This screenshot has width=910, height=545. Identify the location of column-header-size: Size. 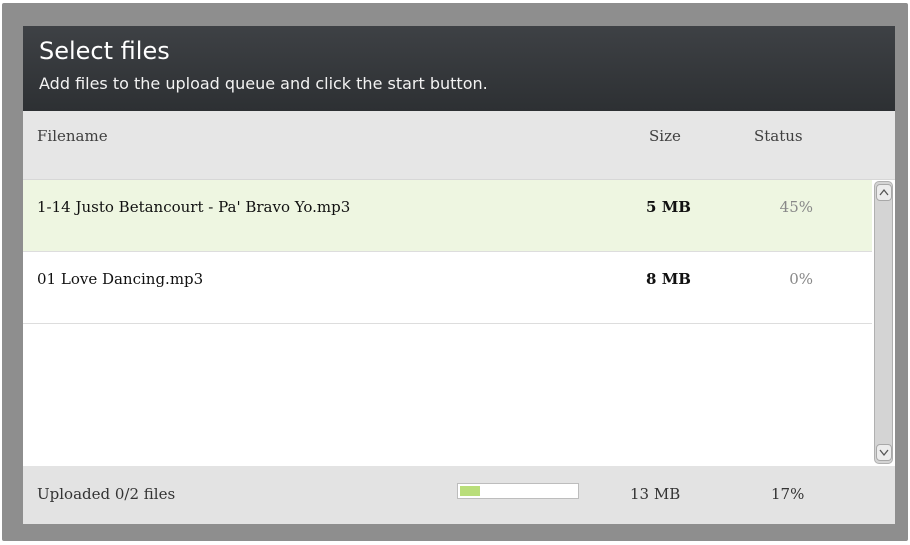
(665, 136).